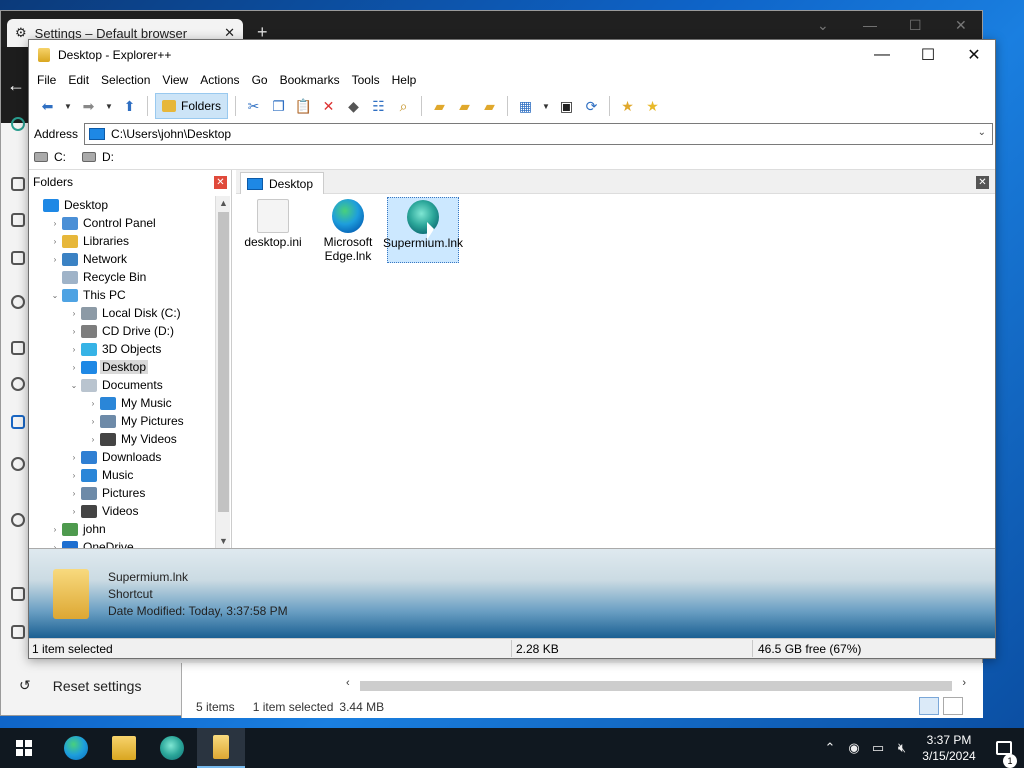 The width and height of the screenshot is (1024, 768). What do you see at coordinates (464, 106) in the screenshot?
I see `copy-to-icon: ▰` at bounding box center [464, 106].